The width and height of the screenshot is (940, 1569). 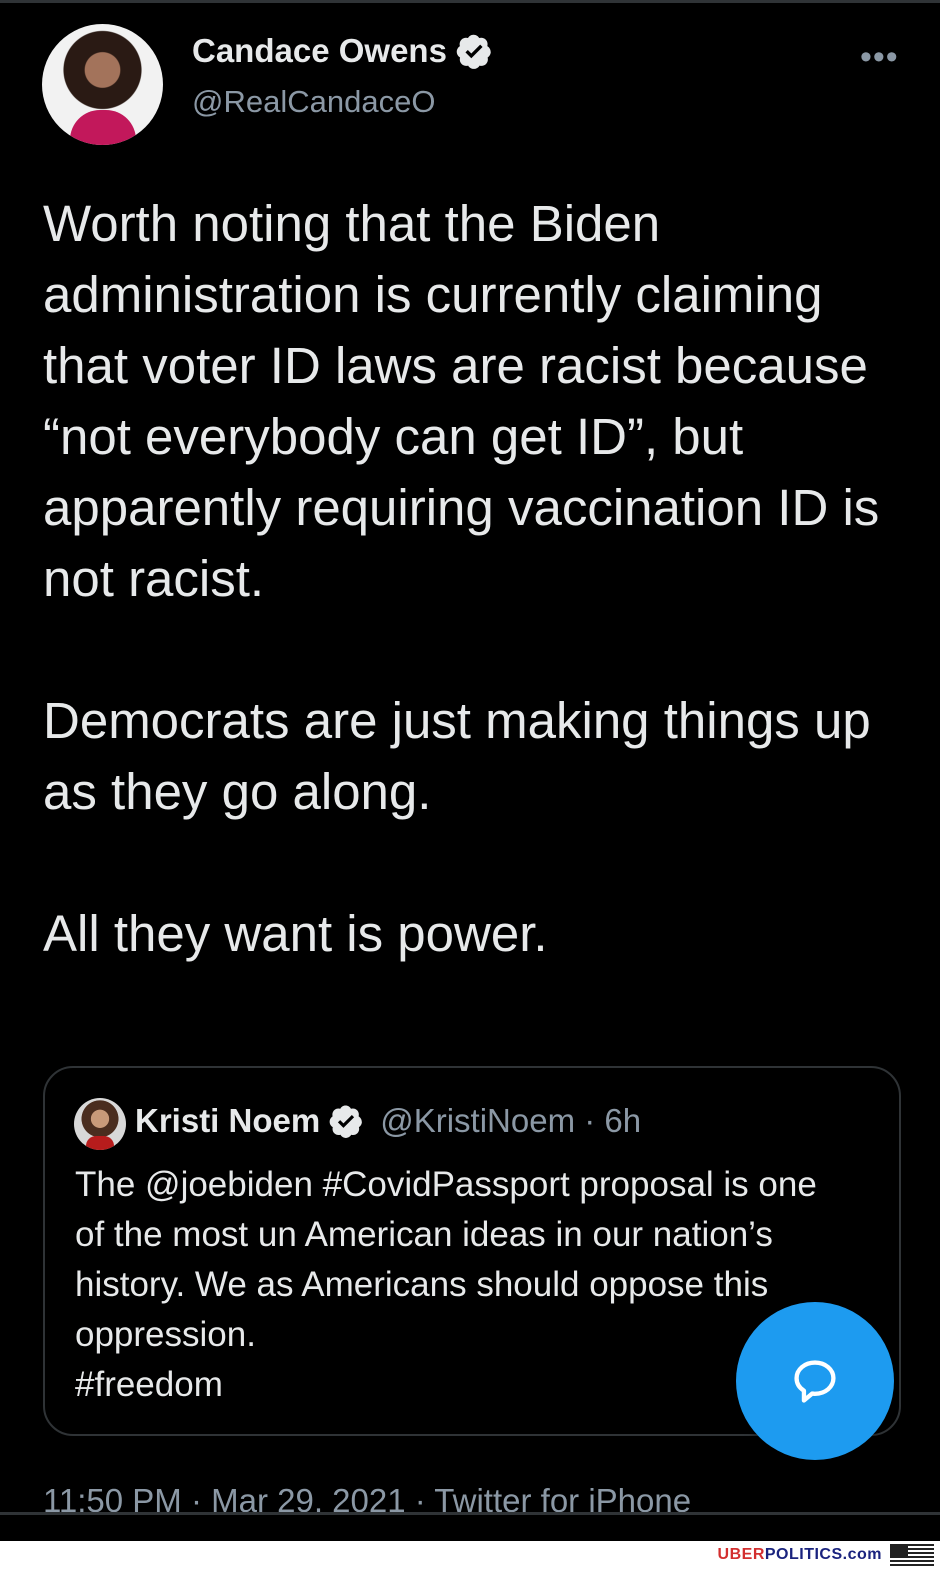 What do you see at coordinates (313, 102) in the screenshot?
I see `author-handle: @RealCandaceO` at bounding box center [313, 102].